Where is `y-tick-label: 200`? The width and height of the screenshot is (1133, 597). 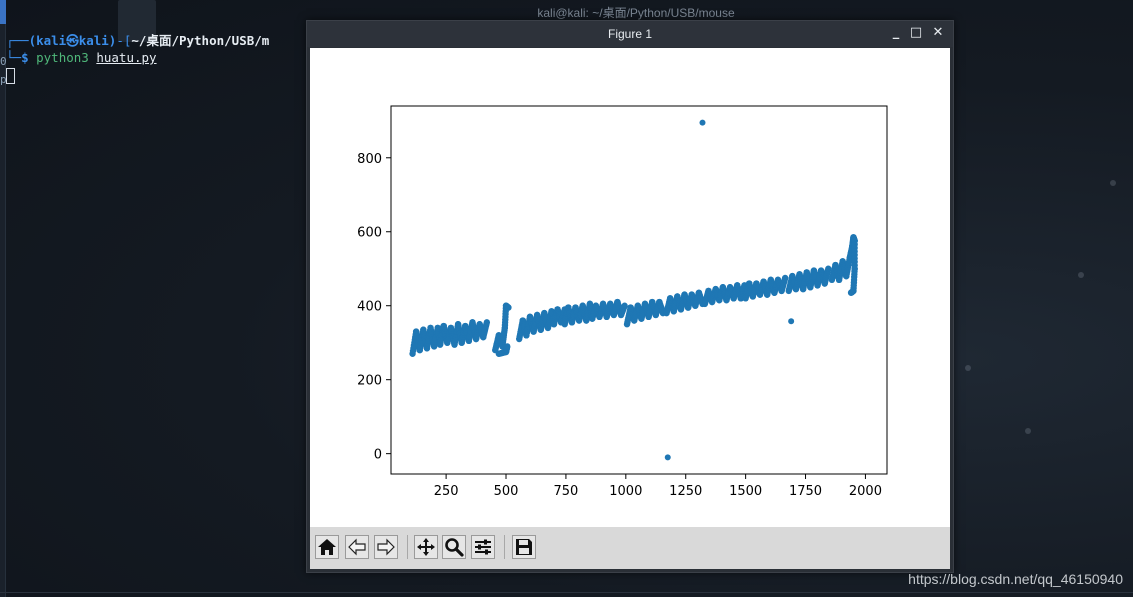 y-tick-label: 200 is located at coordinates (369, 381).